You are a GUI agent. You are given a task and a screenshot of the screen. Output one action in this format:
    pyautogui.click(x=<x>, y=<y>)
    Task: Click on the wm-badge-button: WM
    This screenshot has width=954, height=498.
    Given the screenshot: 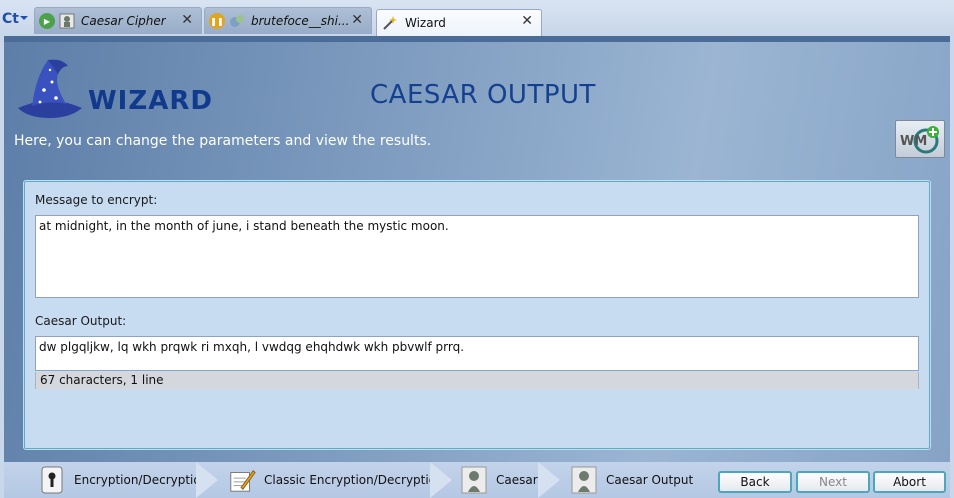 What is the action you would take?
    pyautogui.click(x=920, y=139)
    